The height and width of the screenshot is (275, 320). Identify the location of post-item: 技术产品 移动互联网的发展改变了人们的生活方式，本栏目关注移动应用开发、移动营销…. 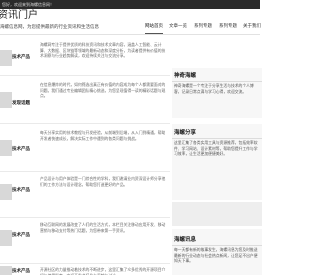
(85, 242).